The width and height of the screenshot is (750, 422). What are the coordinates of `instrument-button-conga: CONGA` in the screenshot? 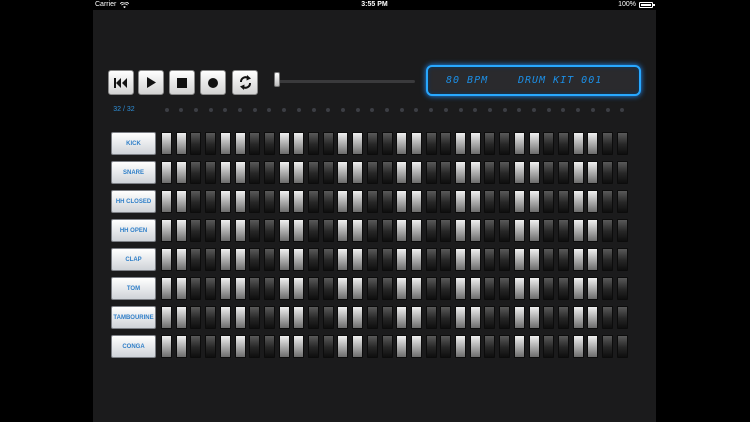 It's located at (133, 346).